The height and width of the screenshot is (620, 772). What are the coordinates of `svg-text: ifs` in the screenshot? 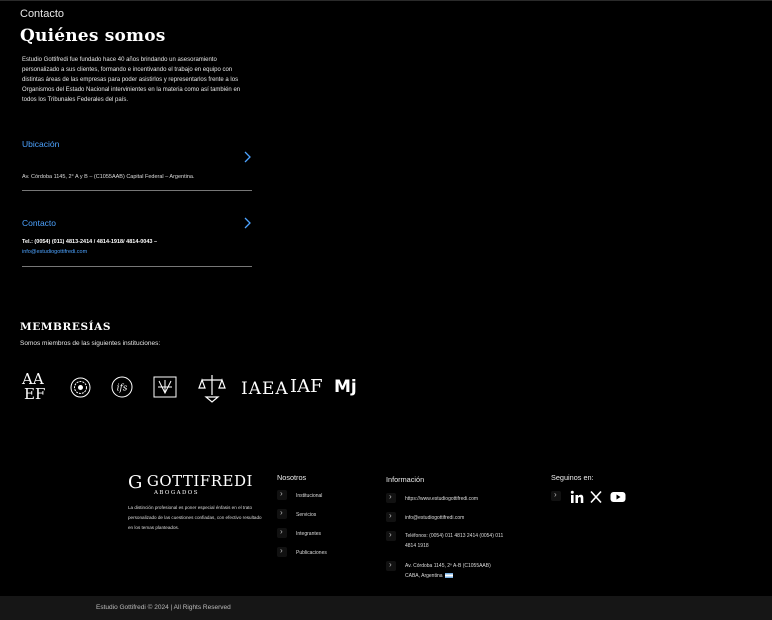 It's located at (122, 389).